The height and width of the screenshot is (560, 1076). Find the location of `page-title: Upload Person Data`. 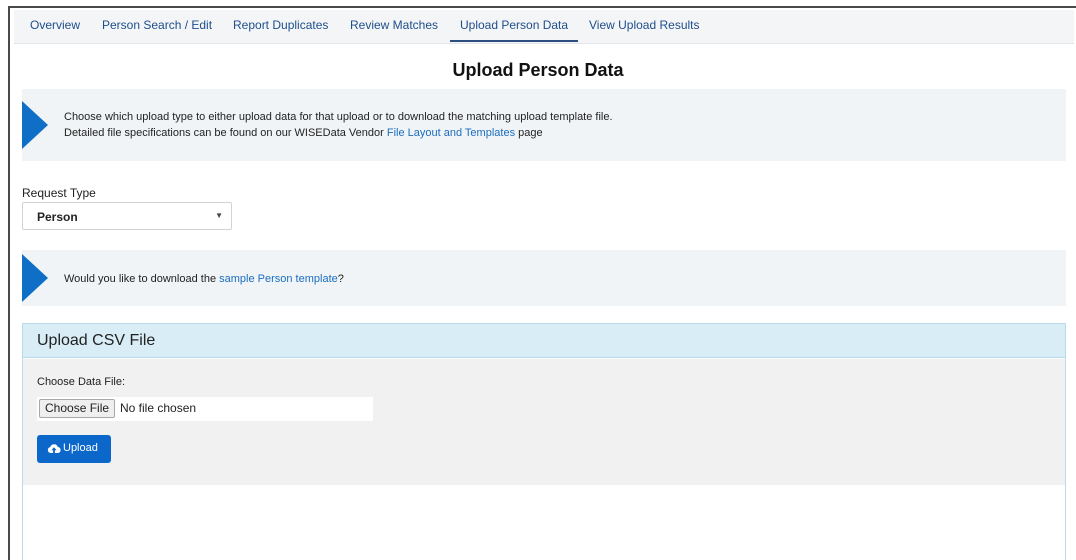

page-title: Upload Person Data is located at coordinates (538, 70).